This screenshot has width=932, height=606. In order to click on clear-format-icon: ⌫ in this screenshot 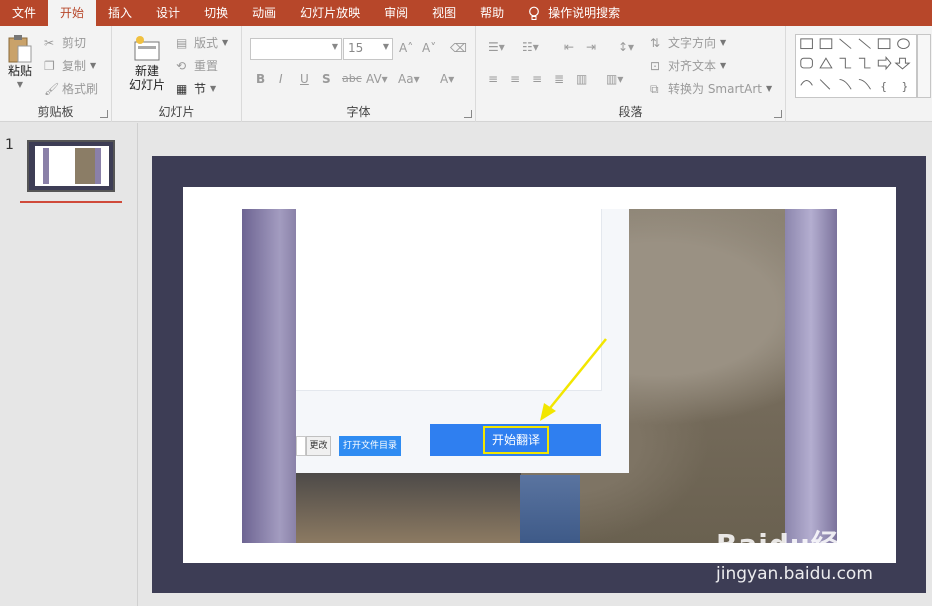, I will do `click(458, 48)`.